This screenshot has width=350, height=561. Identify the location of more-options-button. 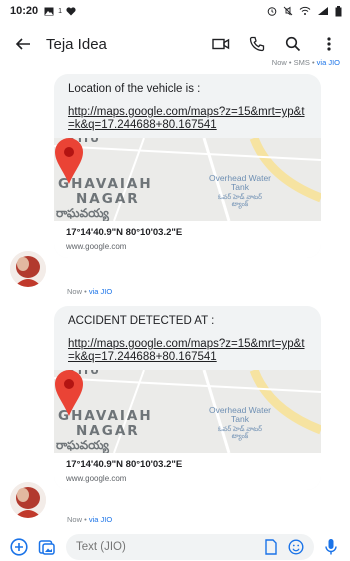
(329, 44).